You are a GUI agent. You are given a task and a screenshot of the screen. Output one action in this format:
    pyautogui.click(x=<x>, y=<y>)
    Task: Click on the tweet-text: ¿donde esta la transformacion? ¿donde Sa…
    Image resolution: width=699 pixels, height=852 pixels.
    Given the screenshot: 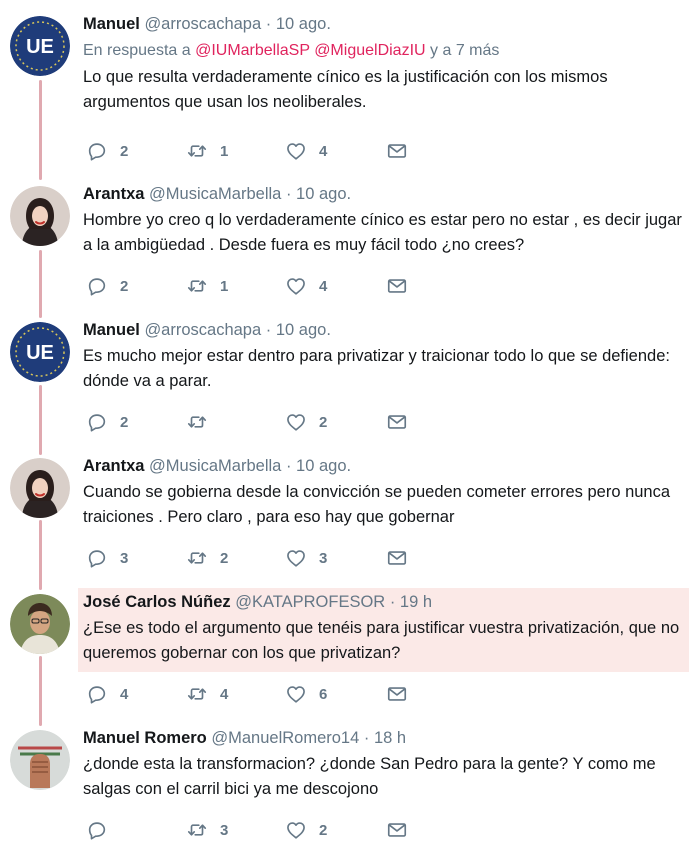 What is the action you would take?
    pyautogui.click(x=369, y=776)
    